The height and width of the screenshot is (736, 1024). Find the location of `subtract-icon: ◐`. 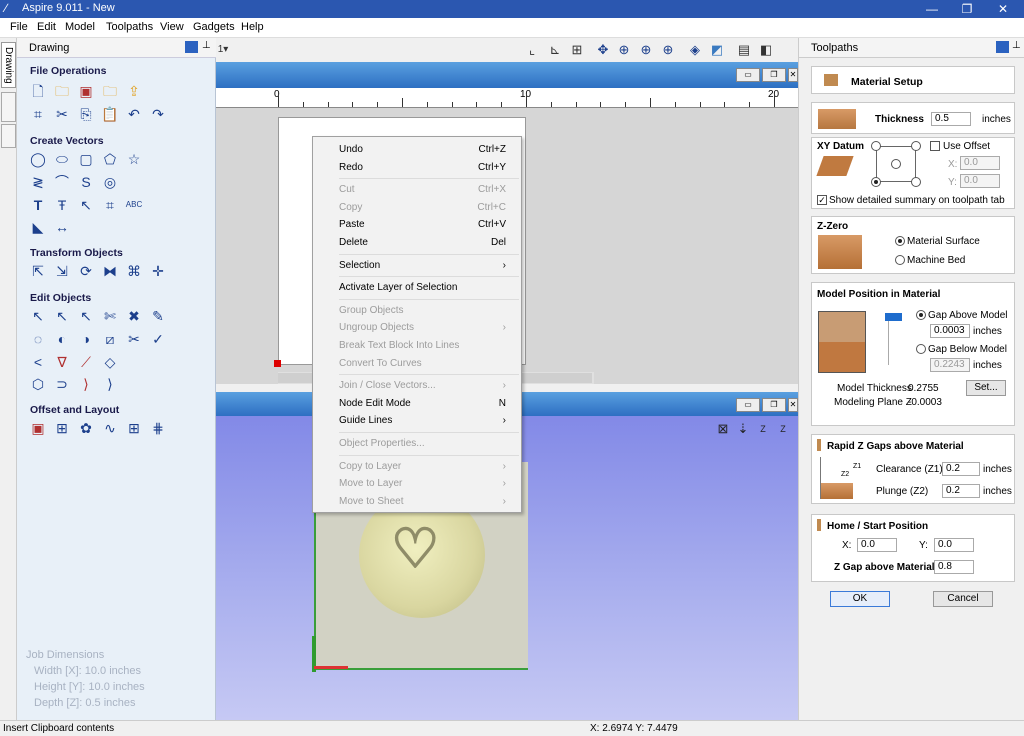

subtract-icon: ◐ is located at coordinates (62, 339).